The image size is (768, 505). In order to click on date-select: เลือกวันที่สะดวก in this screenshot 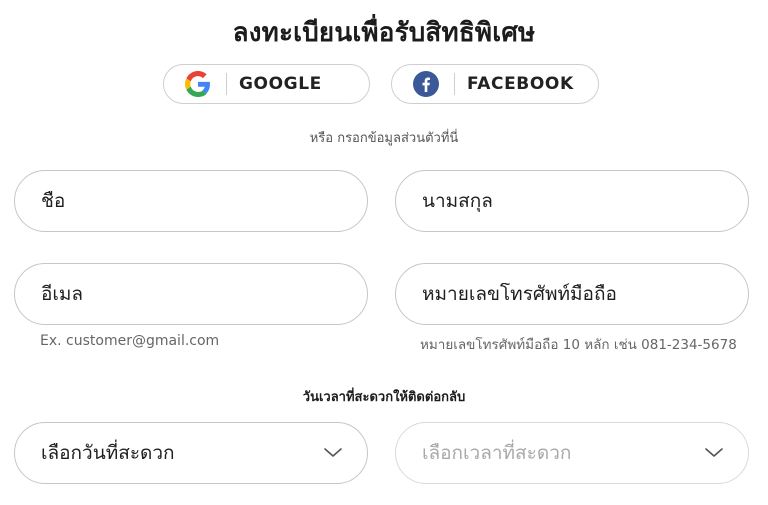, I will do `click(191, 453)`.